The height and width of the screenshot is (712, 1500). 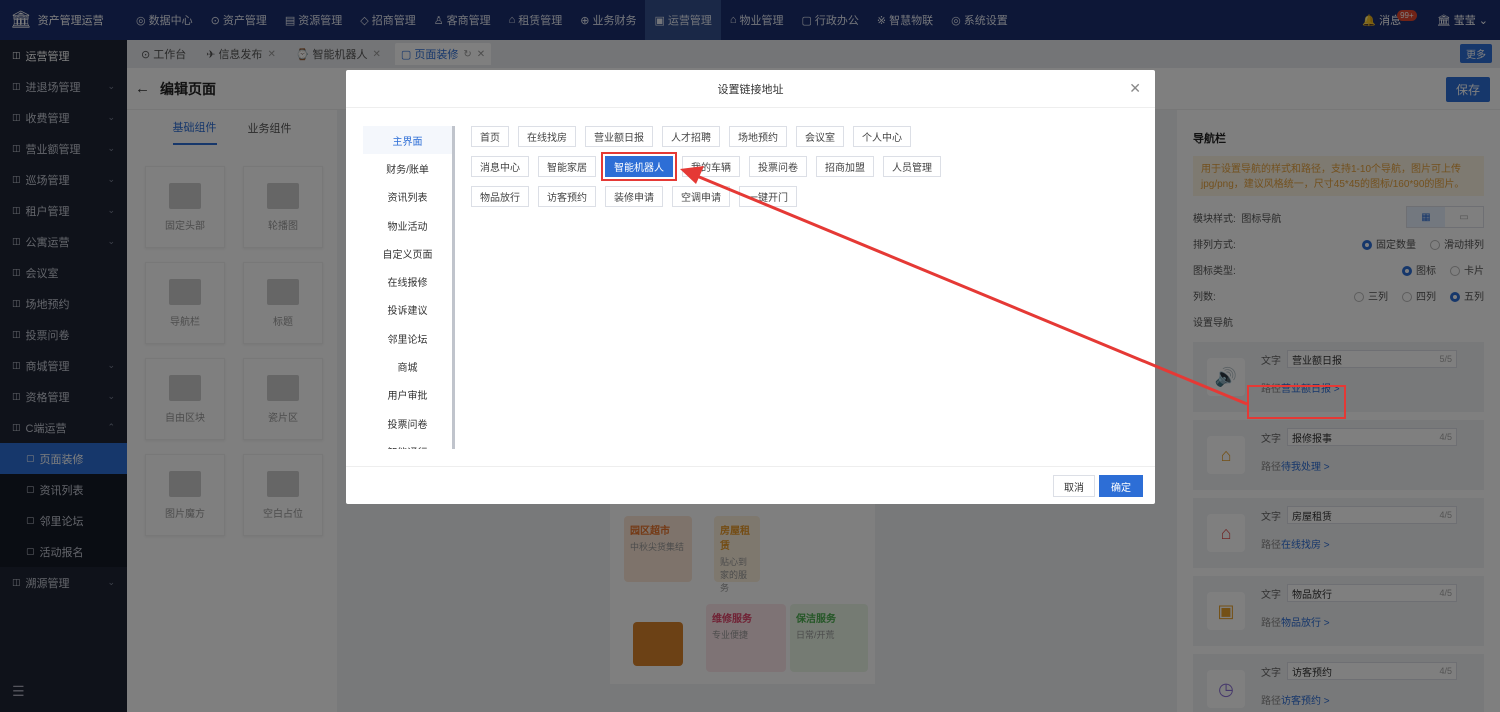 What do you see at coordinates (407, 443) in the screenshot?
I see `category-item-11: 智能通行` at bounding box center [407, 443].